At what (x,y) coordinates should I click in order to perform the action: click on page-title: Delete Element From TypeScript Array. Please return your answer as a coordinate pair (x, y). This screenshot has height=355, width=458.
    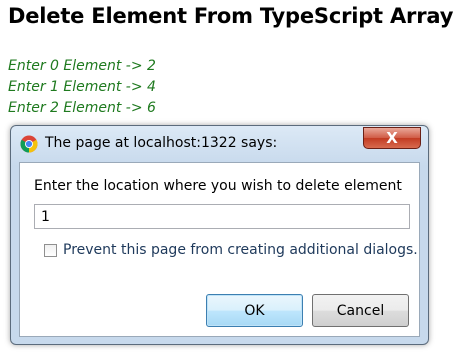
    Looking at the image, I should click on (231, 16).